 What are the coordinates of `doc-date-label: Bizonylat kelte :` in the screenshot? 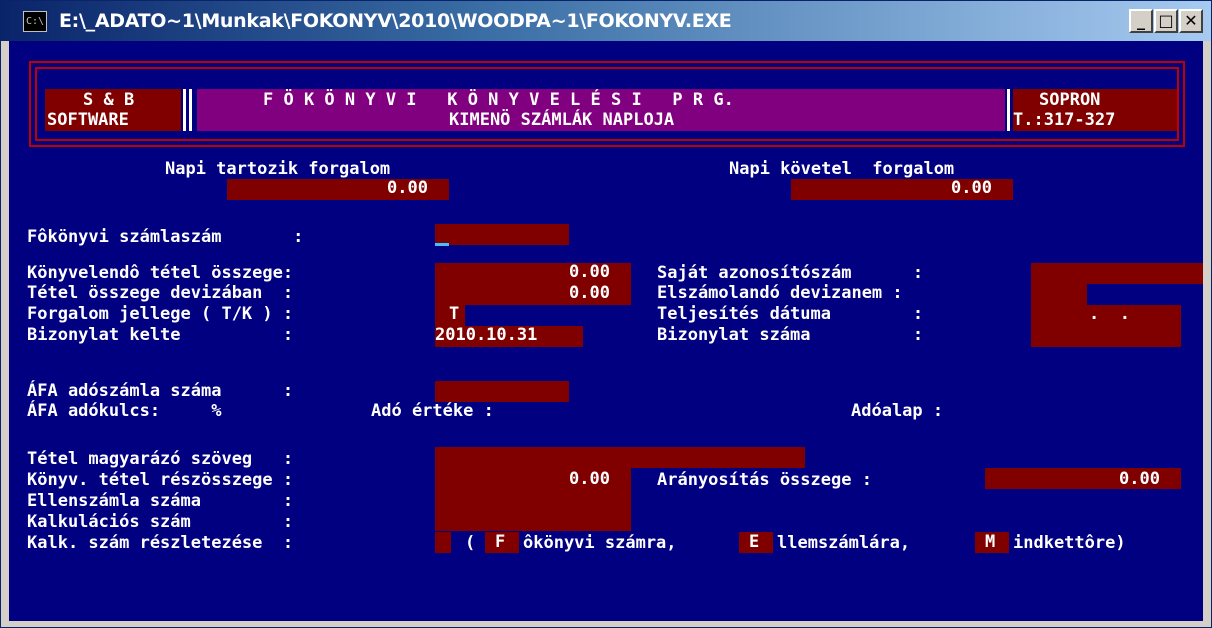 It's located at (160, 335).